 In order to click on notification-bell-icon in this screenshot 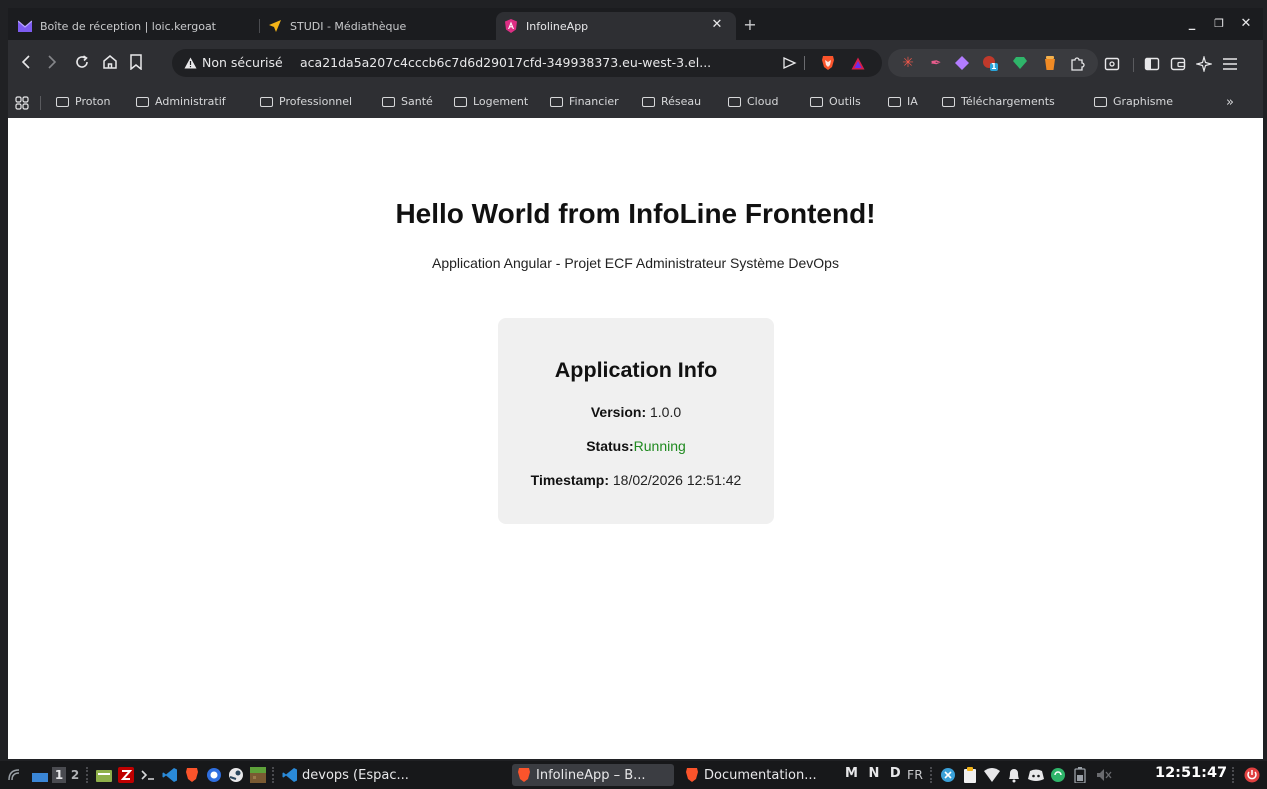, I will do `click(1014, 775)`.